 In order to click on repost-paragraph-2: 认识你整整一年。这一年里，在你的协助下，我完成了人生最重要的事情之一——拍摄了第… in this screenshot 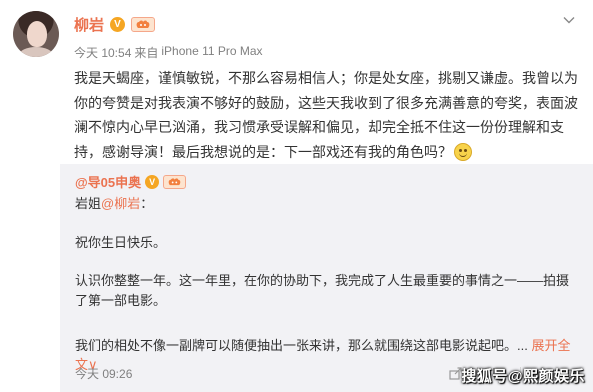, I will do `click(322, 290)`.